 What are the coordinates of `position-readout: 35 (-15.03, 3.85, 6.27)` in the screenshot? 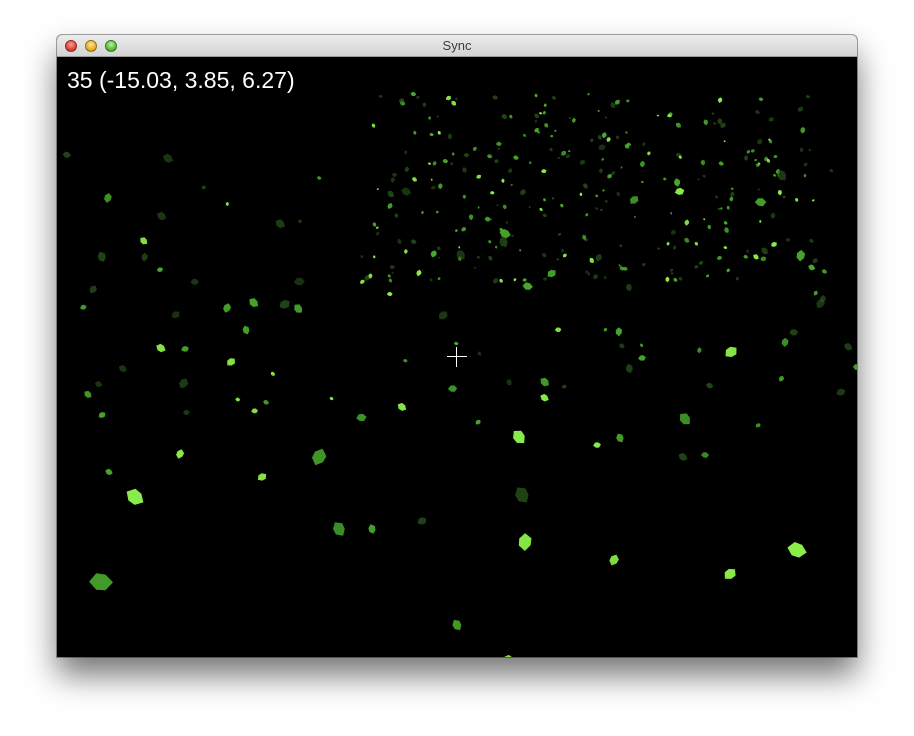 It's located at (181, 80).